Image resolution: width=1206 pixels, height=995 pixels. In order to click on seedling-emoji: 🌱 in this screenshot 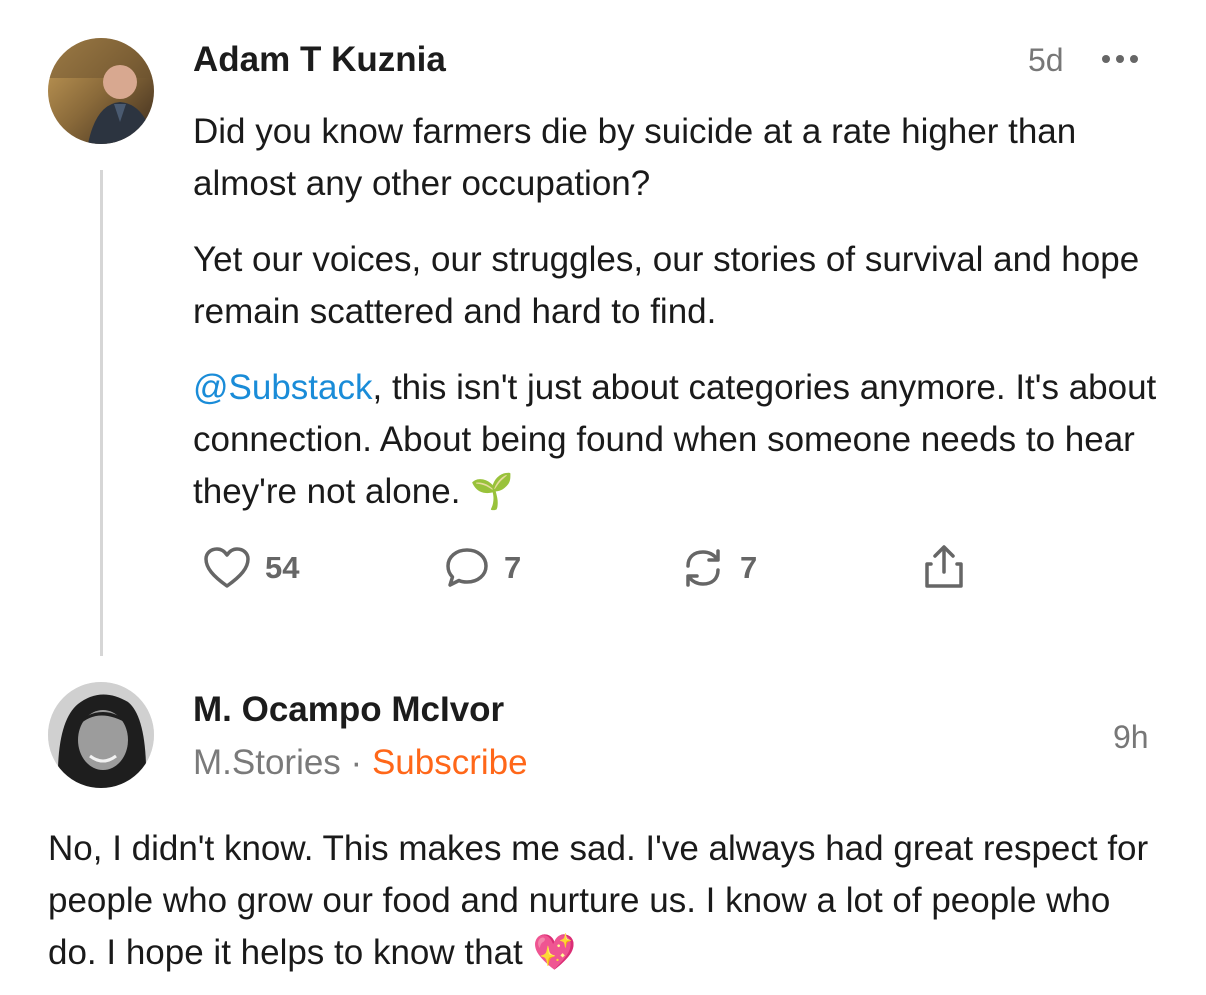, I will do `click(492, 491)`.